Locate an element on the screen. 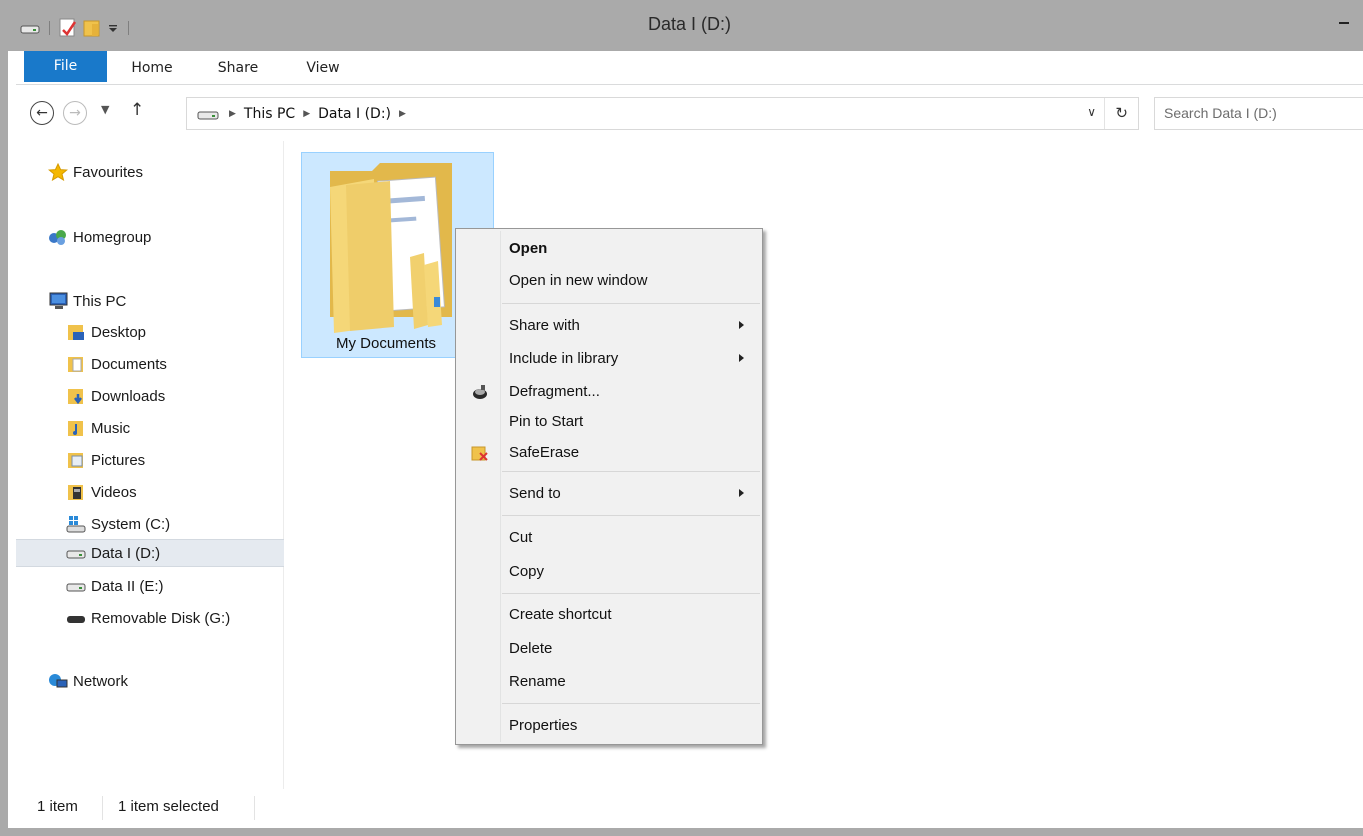 Image resolution: width=1363 pixels, height=836 pixels. computer-icon is located at coordinates (58, 301).